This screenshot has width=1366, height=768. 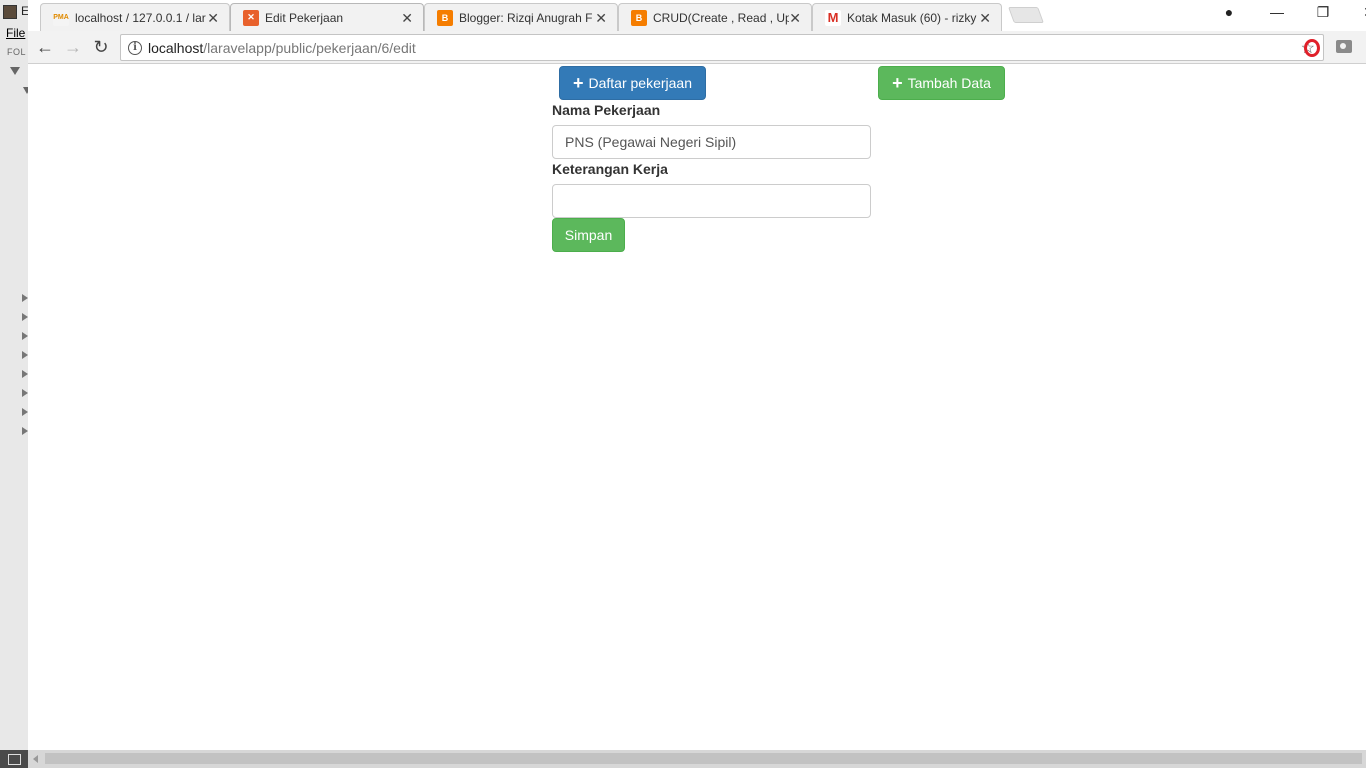 I want to click on tab-edit-pekerjaan: ✕ Edit Pekerjaan ✕, so click(x=327, y=17).